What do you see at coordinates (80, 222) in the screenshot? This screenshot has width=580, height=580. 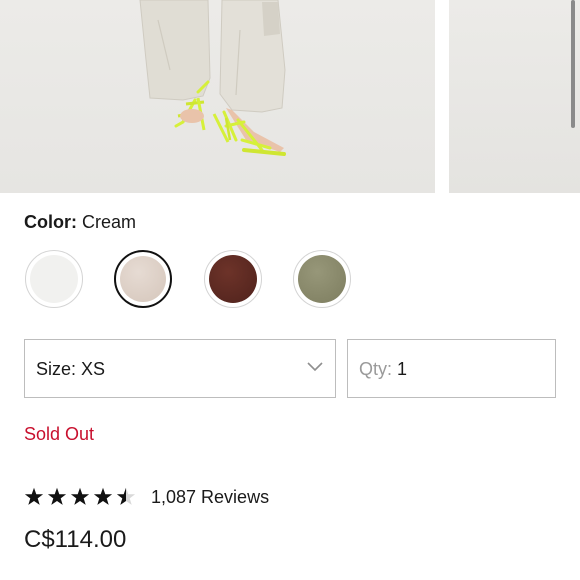 I see `color-selection-label: Color: Cream` at bounding box center [80, 222].